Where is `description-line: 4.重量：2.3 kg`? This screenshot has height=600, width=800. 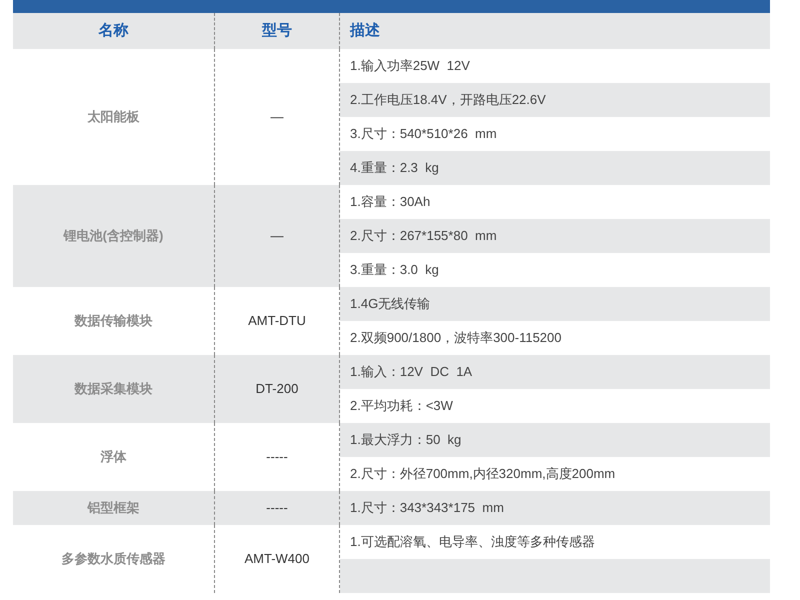 description-line: 4.重量：2.3 kg is located at coordinates (394, 168).